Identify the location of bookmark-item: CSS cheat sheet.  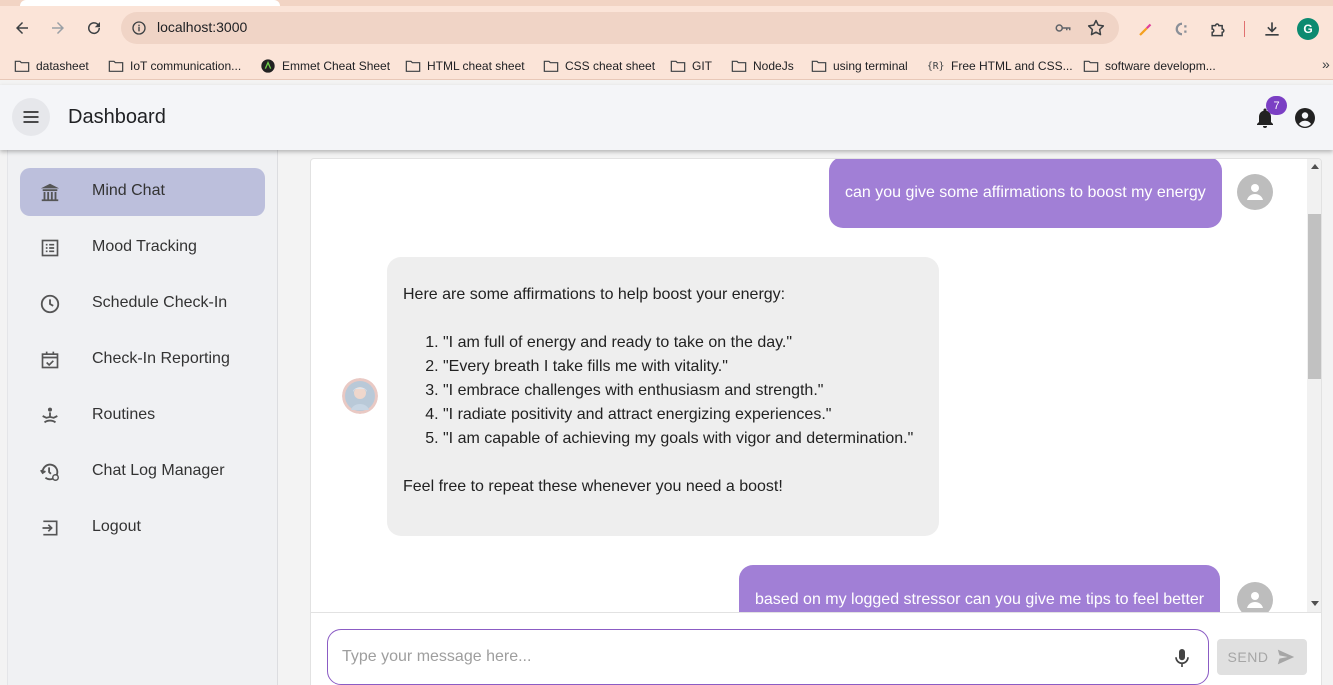
(599, 66).